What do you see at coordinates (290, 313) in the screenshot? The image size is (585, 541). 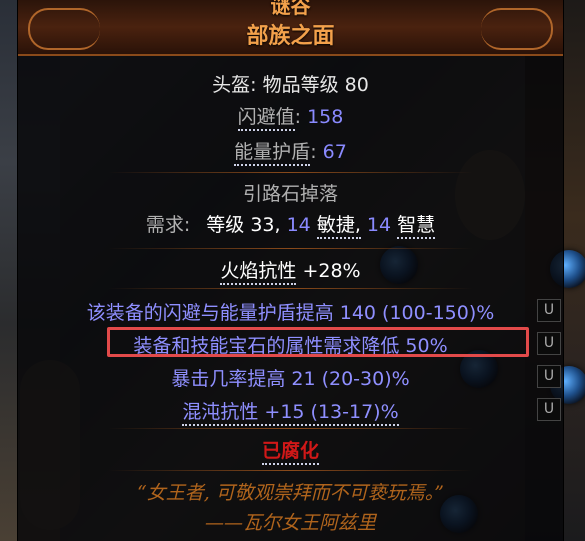 I see `explicit-mod-1: 该装备的闪避与能量护盾提高 140 (100-150)%` at bounding box center [290, 313].